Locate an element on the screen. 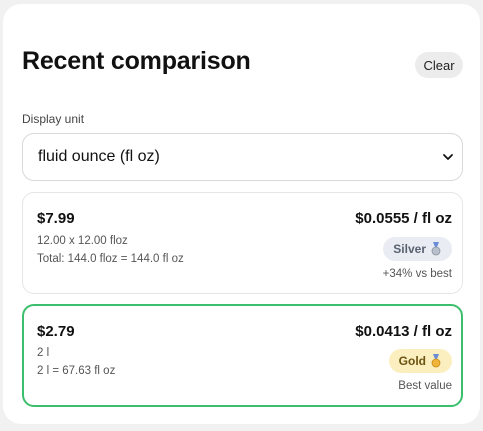  comparison-note: +34% vs best is located at coordinates (417, 274).